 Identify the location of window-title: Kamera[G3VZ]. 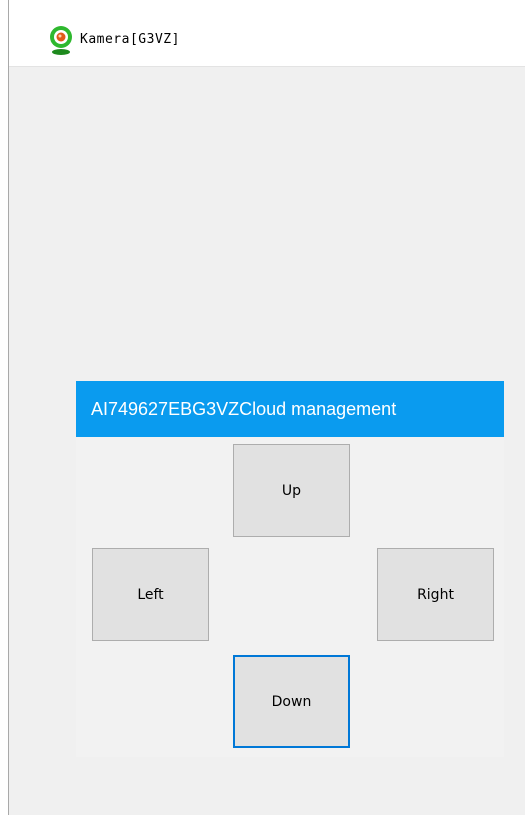
(130, 39).